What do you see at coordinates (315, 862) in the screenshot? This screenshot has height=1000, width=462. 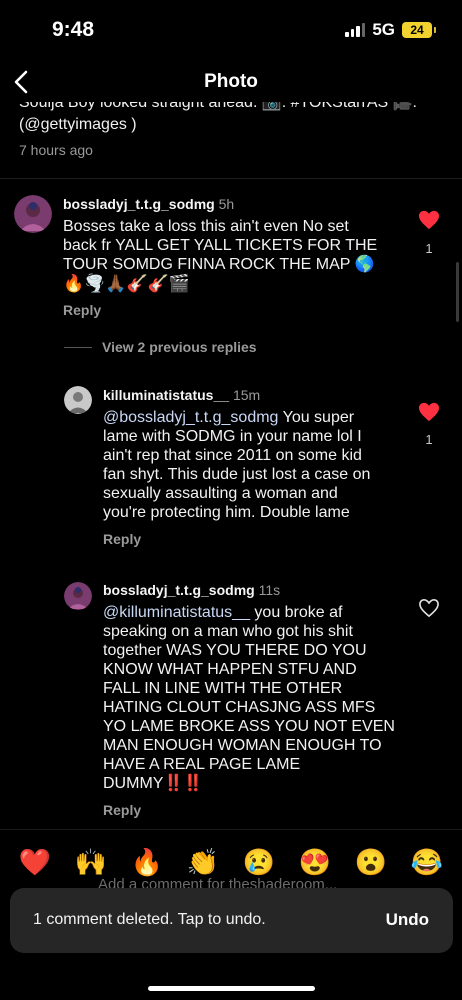 I see `emoji-heart-eyes-button: 😍` at bounding box center [315, 862].